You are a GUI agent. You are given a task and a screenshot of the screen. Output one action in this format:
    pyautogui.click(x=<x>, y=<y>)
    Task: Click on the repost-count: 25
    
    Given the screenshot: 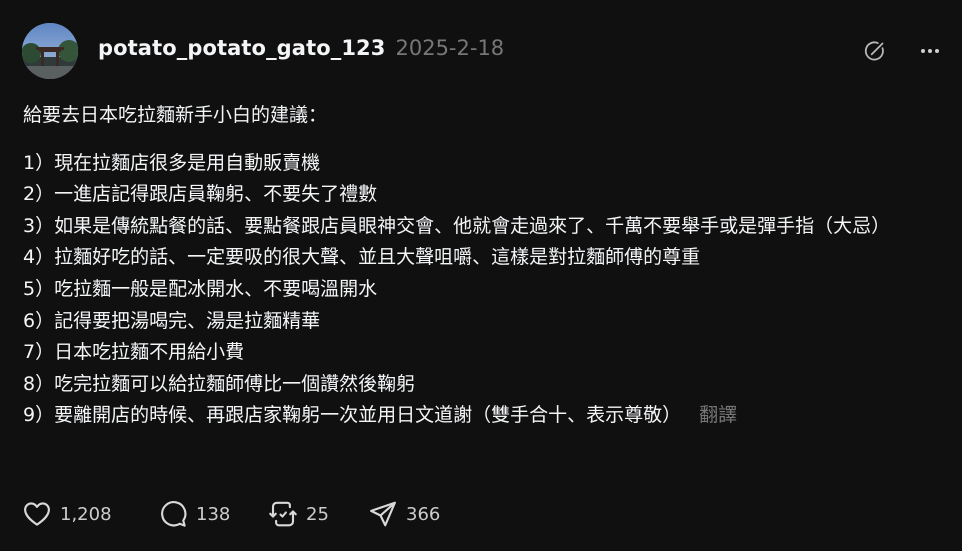 What is the action you would take?
    pyautogui.click(x=317, y=514)
    